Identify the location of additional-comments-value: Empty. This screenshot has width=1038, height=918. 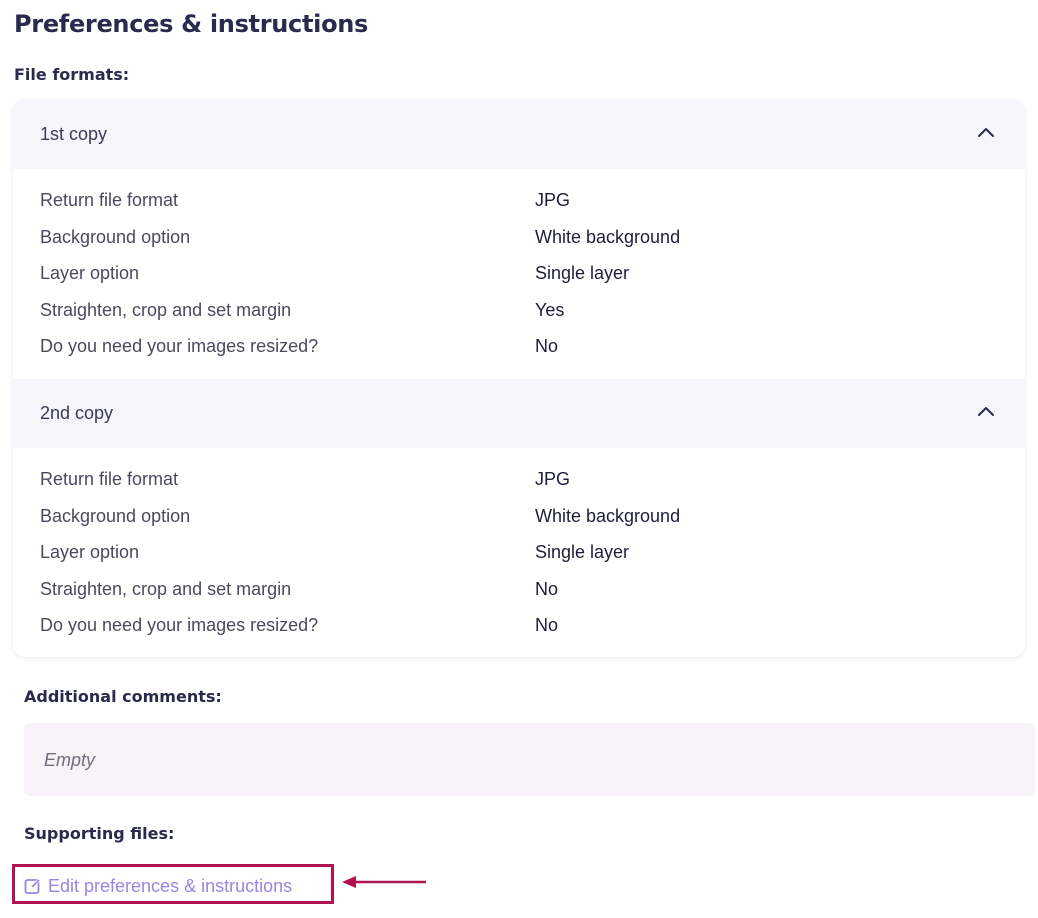
(70, 760).